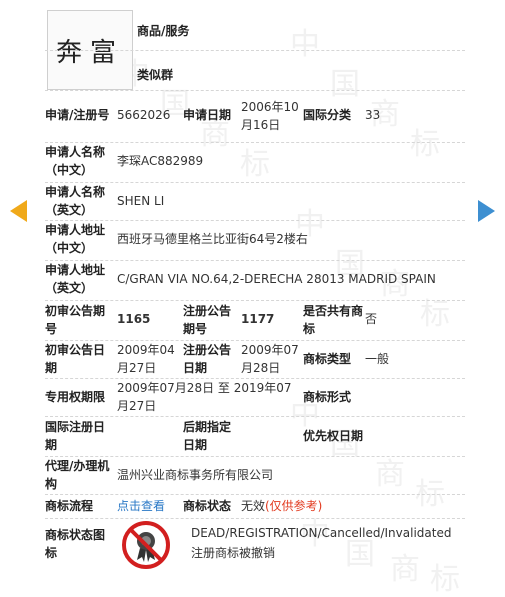 The image size is (505, 597). I want to click on status-en-text: DEAD/REGISTRATION/Cancelled/Invalidated, so click(321, 533).